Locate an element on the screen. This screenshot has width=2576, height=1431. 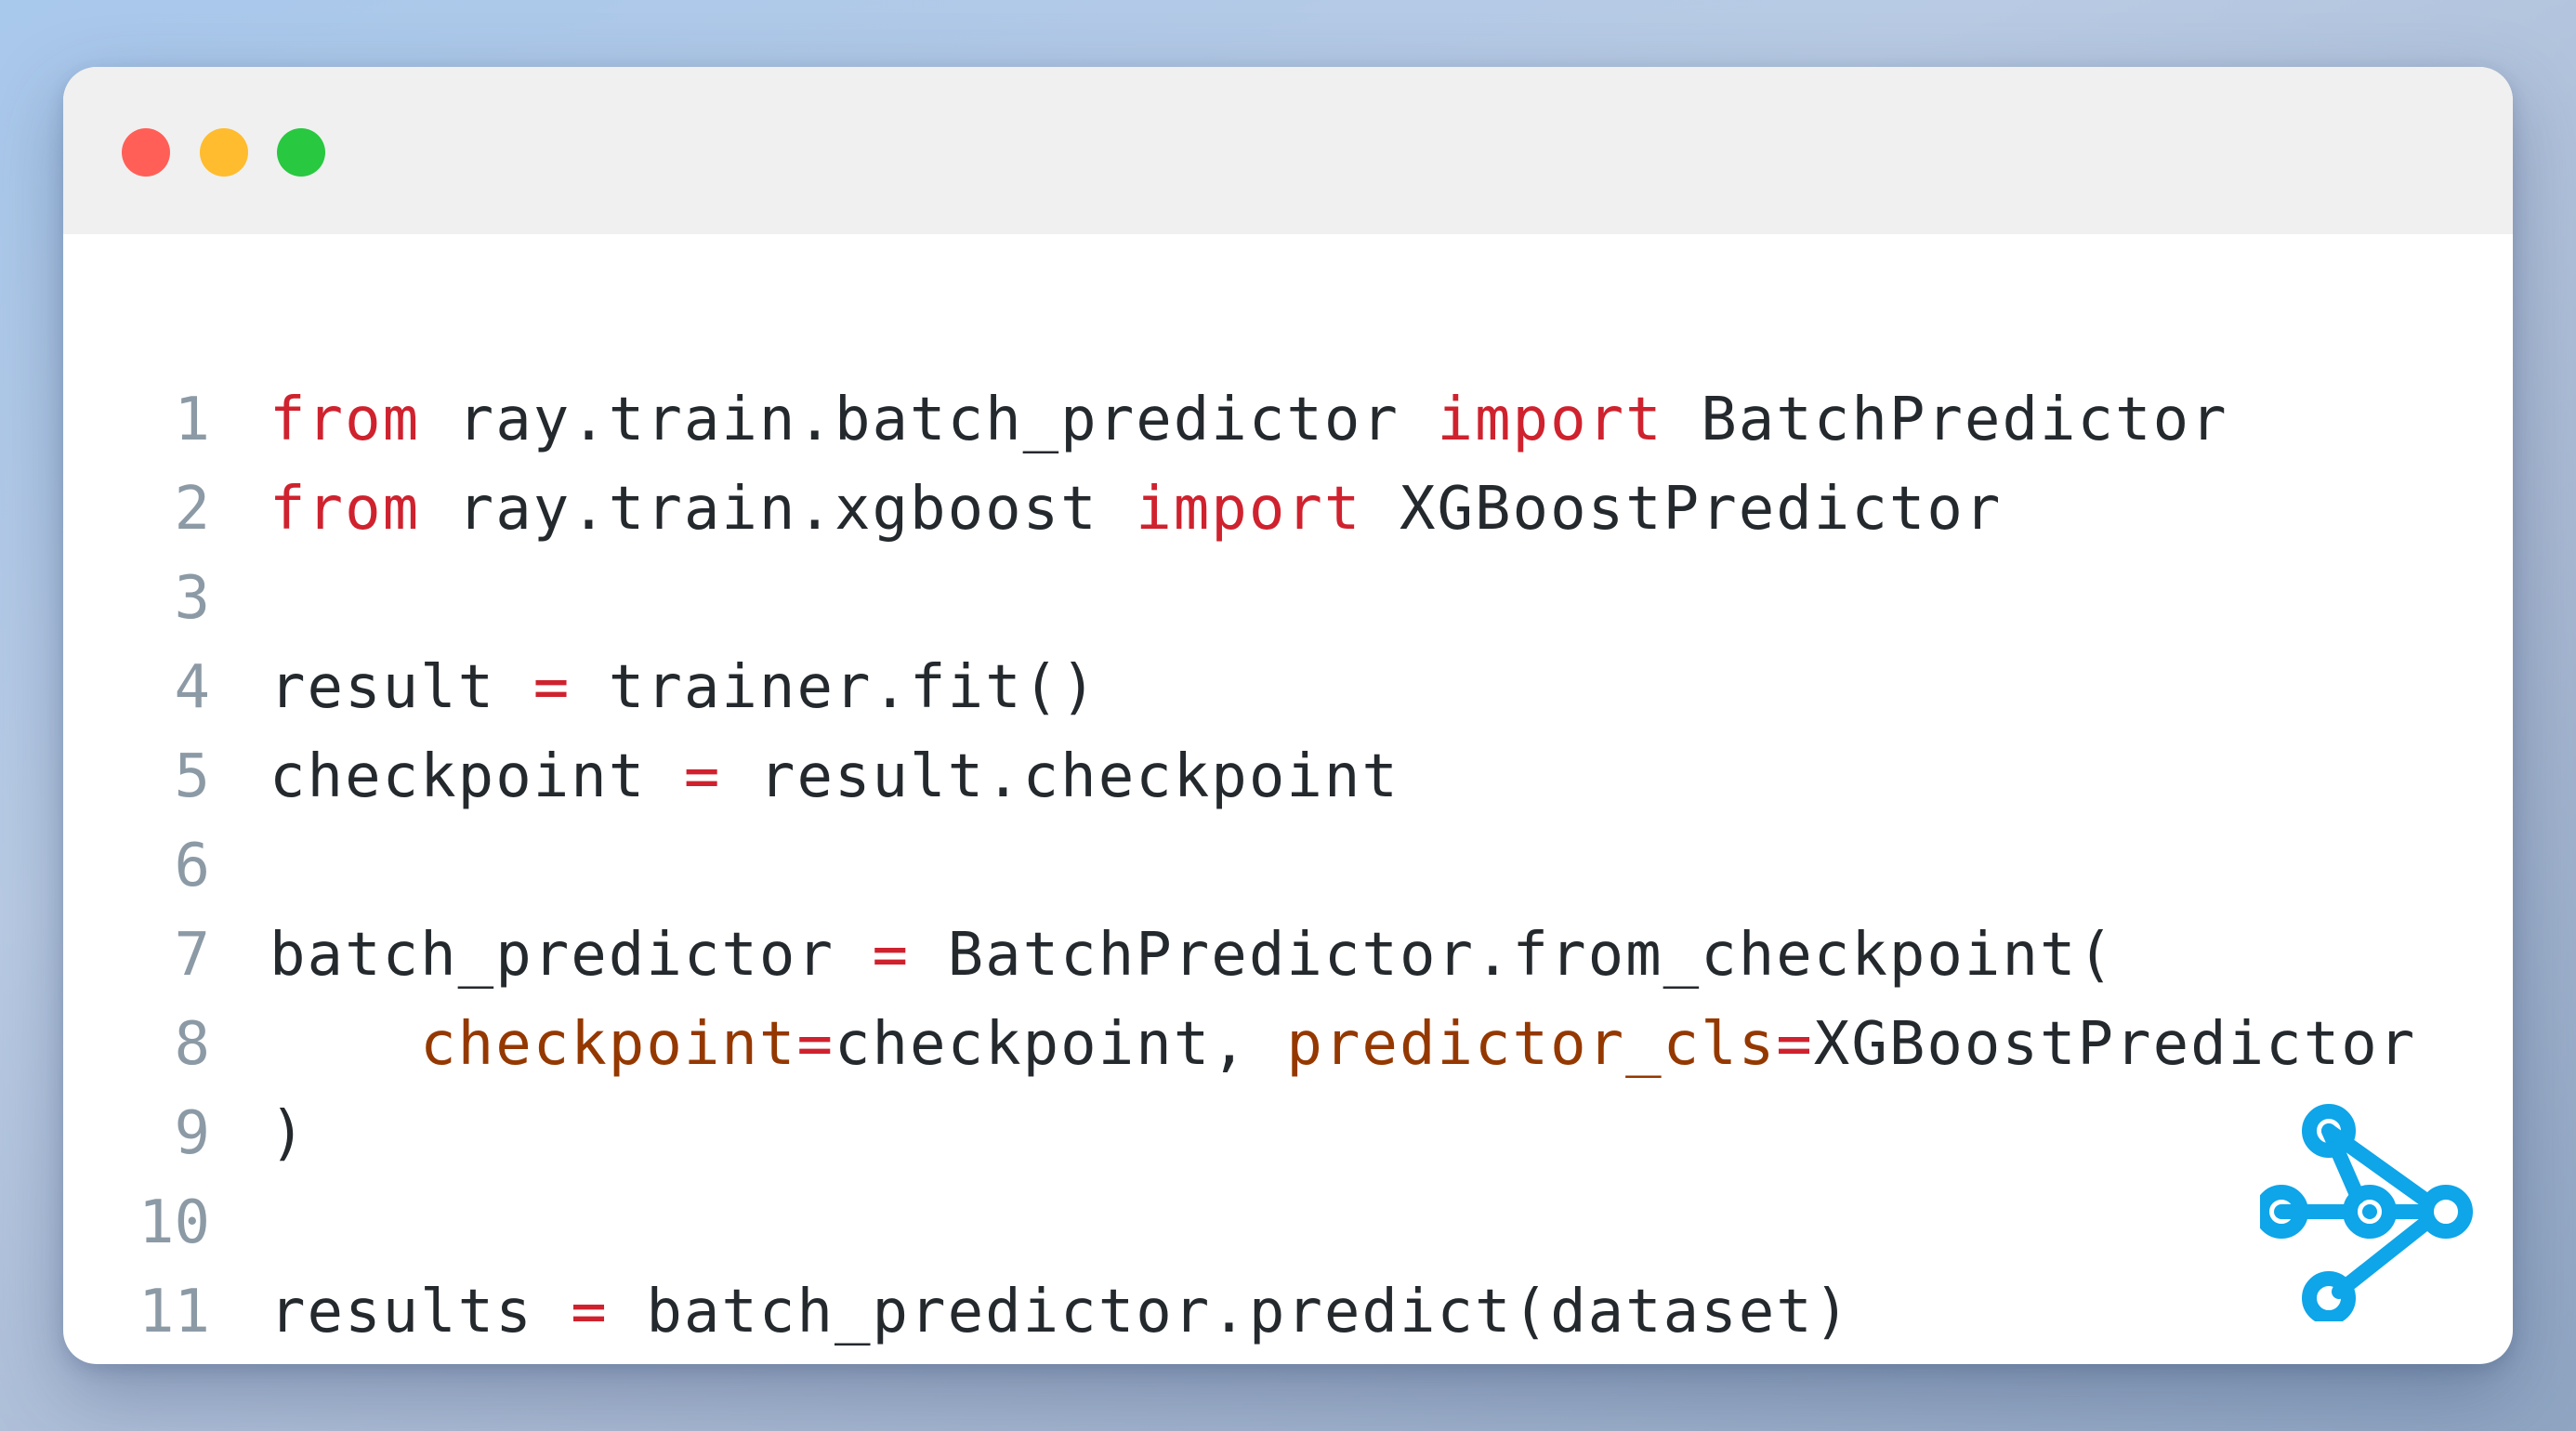
code-token: trainer.fit() is located at coordinates (834, 687).